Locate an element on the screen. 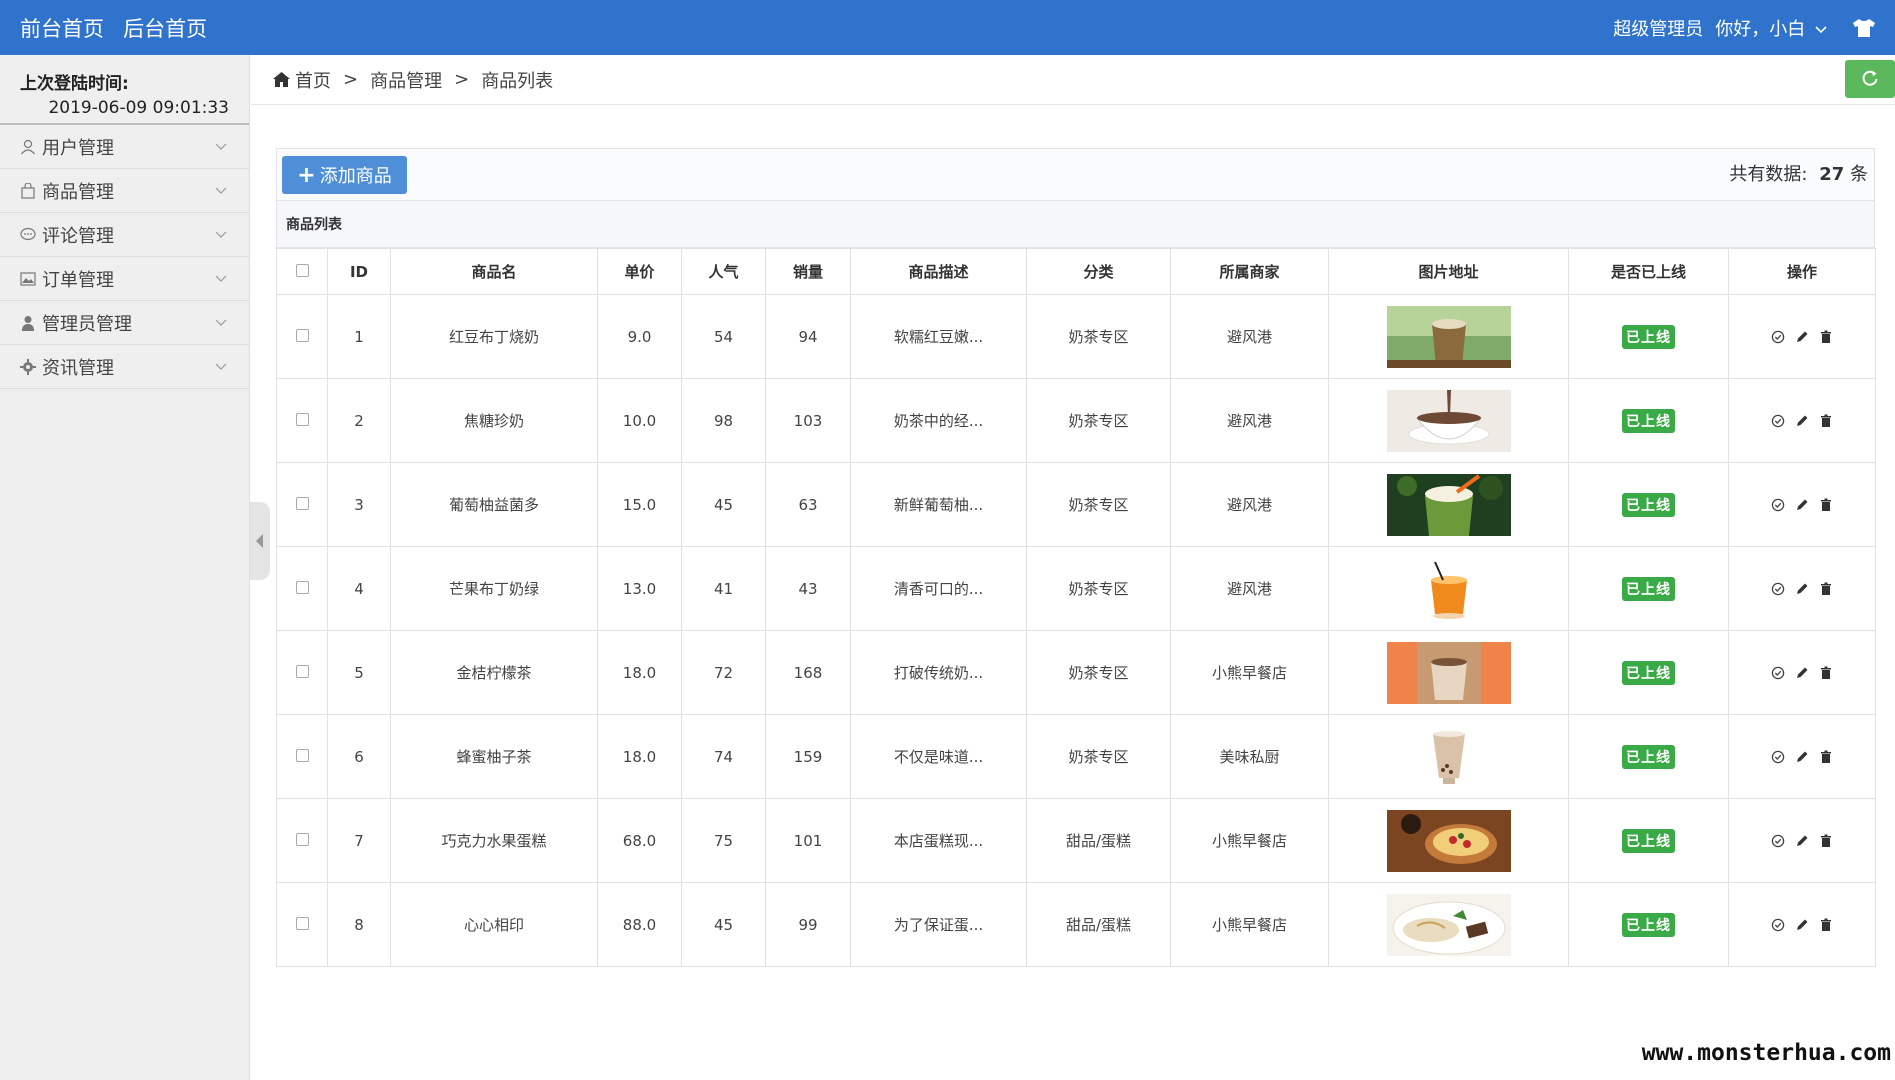  column-header: ID is located at coordinates (359, 271).